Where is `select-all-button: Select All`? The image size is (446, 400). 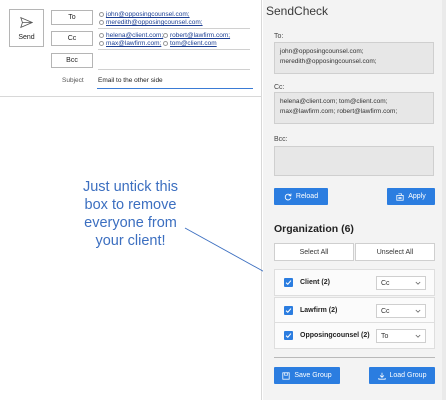
select-all-button: Select All is located at coordinates (314, 252).